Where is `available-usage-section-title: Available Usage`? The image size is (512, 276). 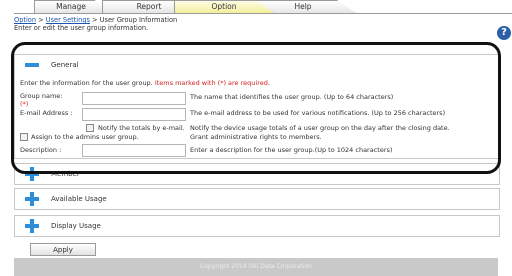 available-usage-section-title: Available Usage is located at coordinates (79, 199).